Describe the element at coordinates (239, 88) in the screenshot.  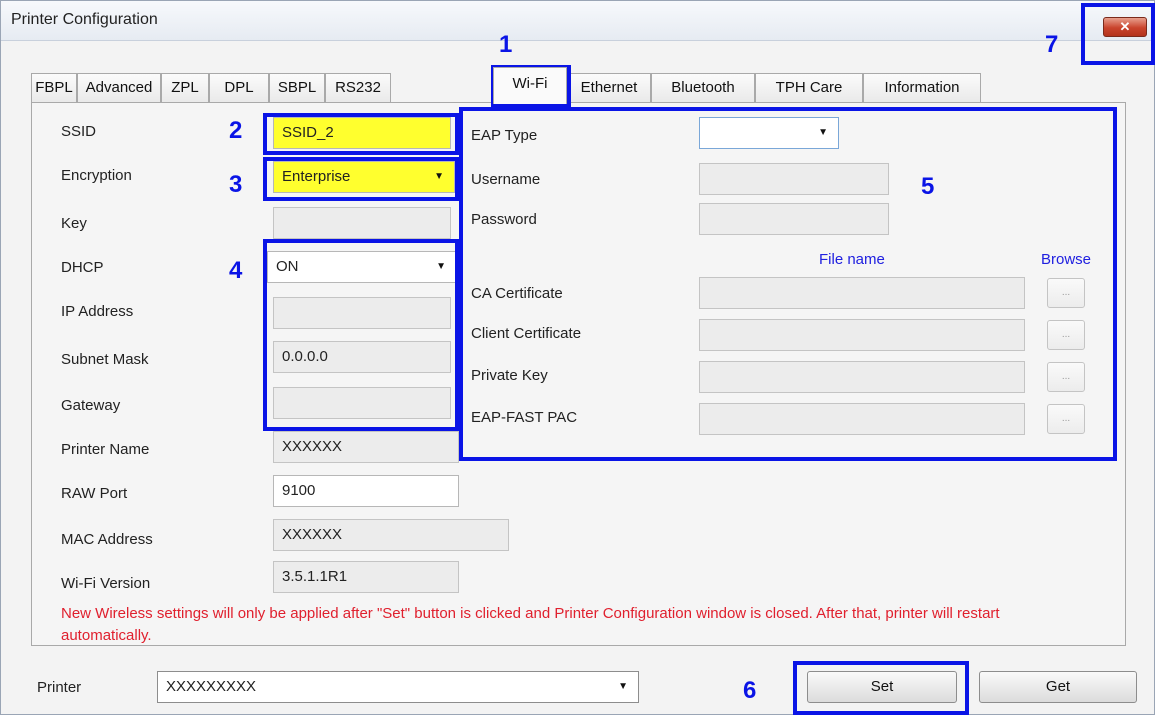
I see `tab-dpl: DPL` at that location.